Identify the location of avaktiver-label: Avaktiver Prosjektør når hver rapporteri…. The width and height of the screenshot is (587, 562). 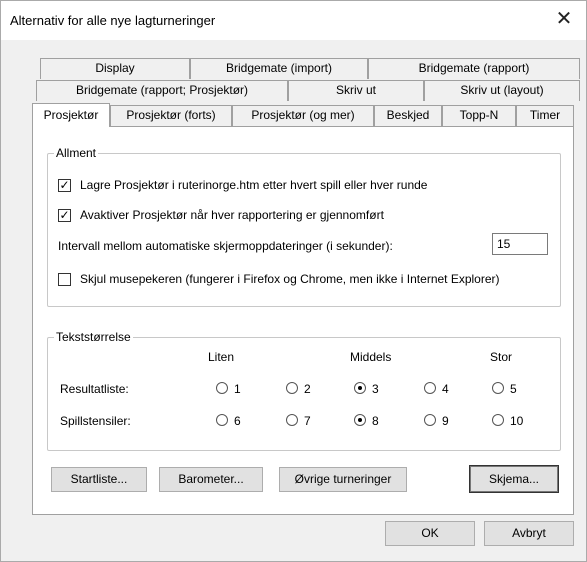
(232, 215).